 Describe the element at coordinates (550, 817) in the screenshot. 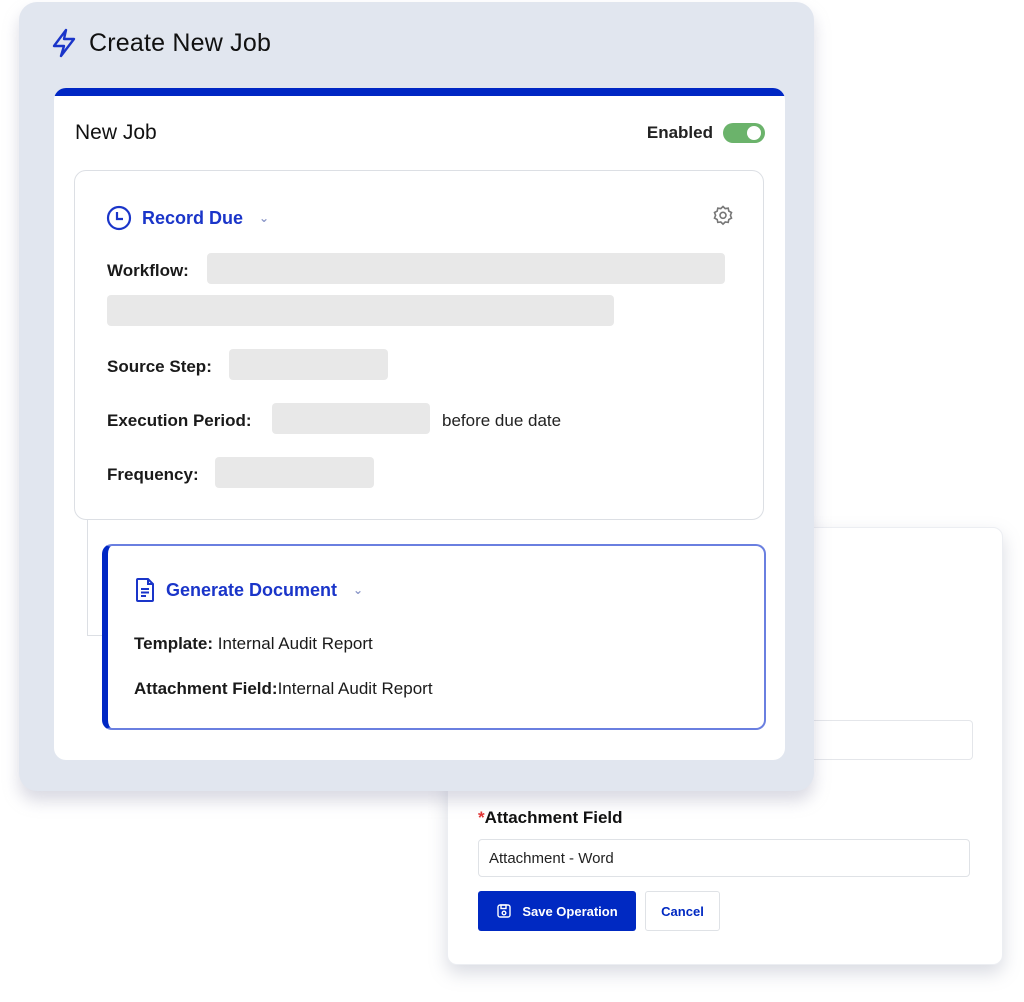

I see `attachment-field-label: *Attachment Field` at that location.